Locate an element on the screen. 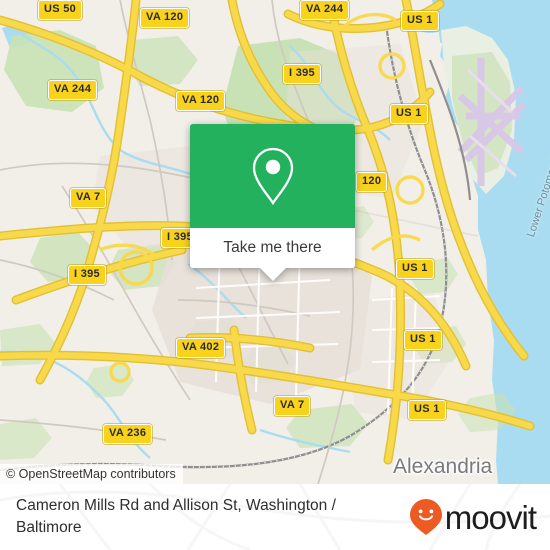  take-me-there-popup: Take me there is located at coordinates (272, 202).